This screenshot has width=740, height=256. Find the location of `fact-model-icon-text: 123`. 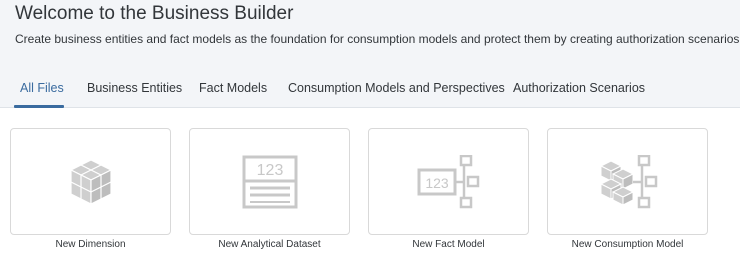

fact-model-icon-text: 123 is located at coordinates (437, 183).